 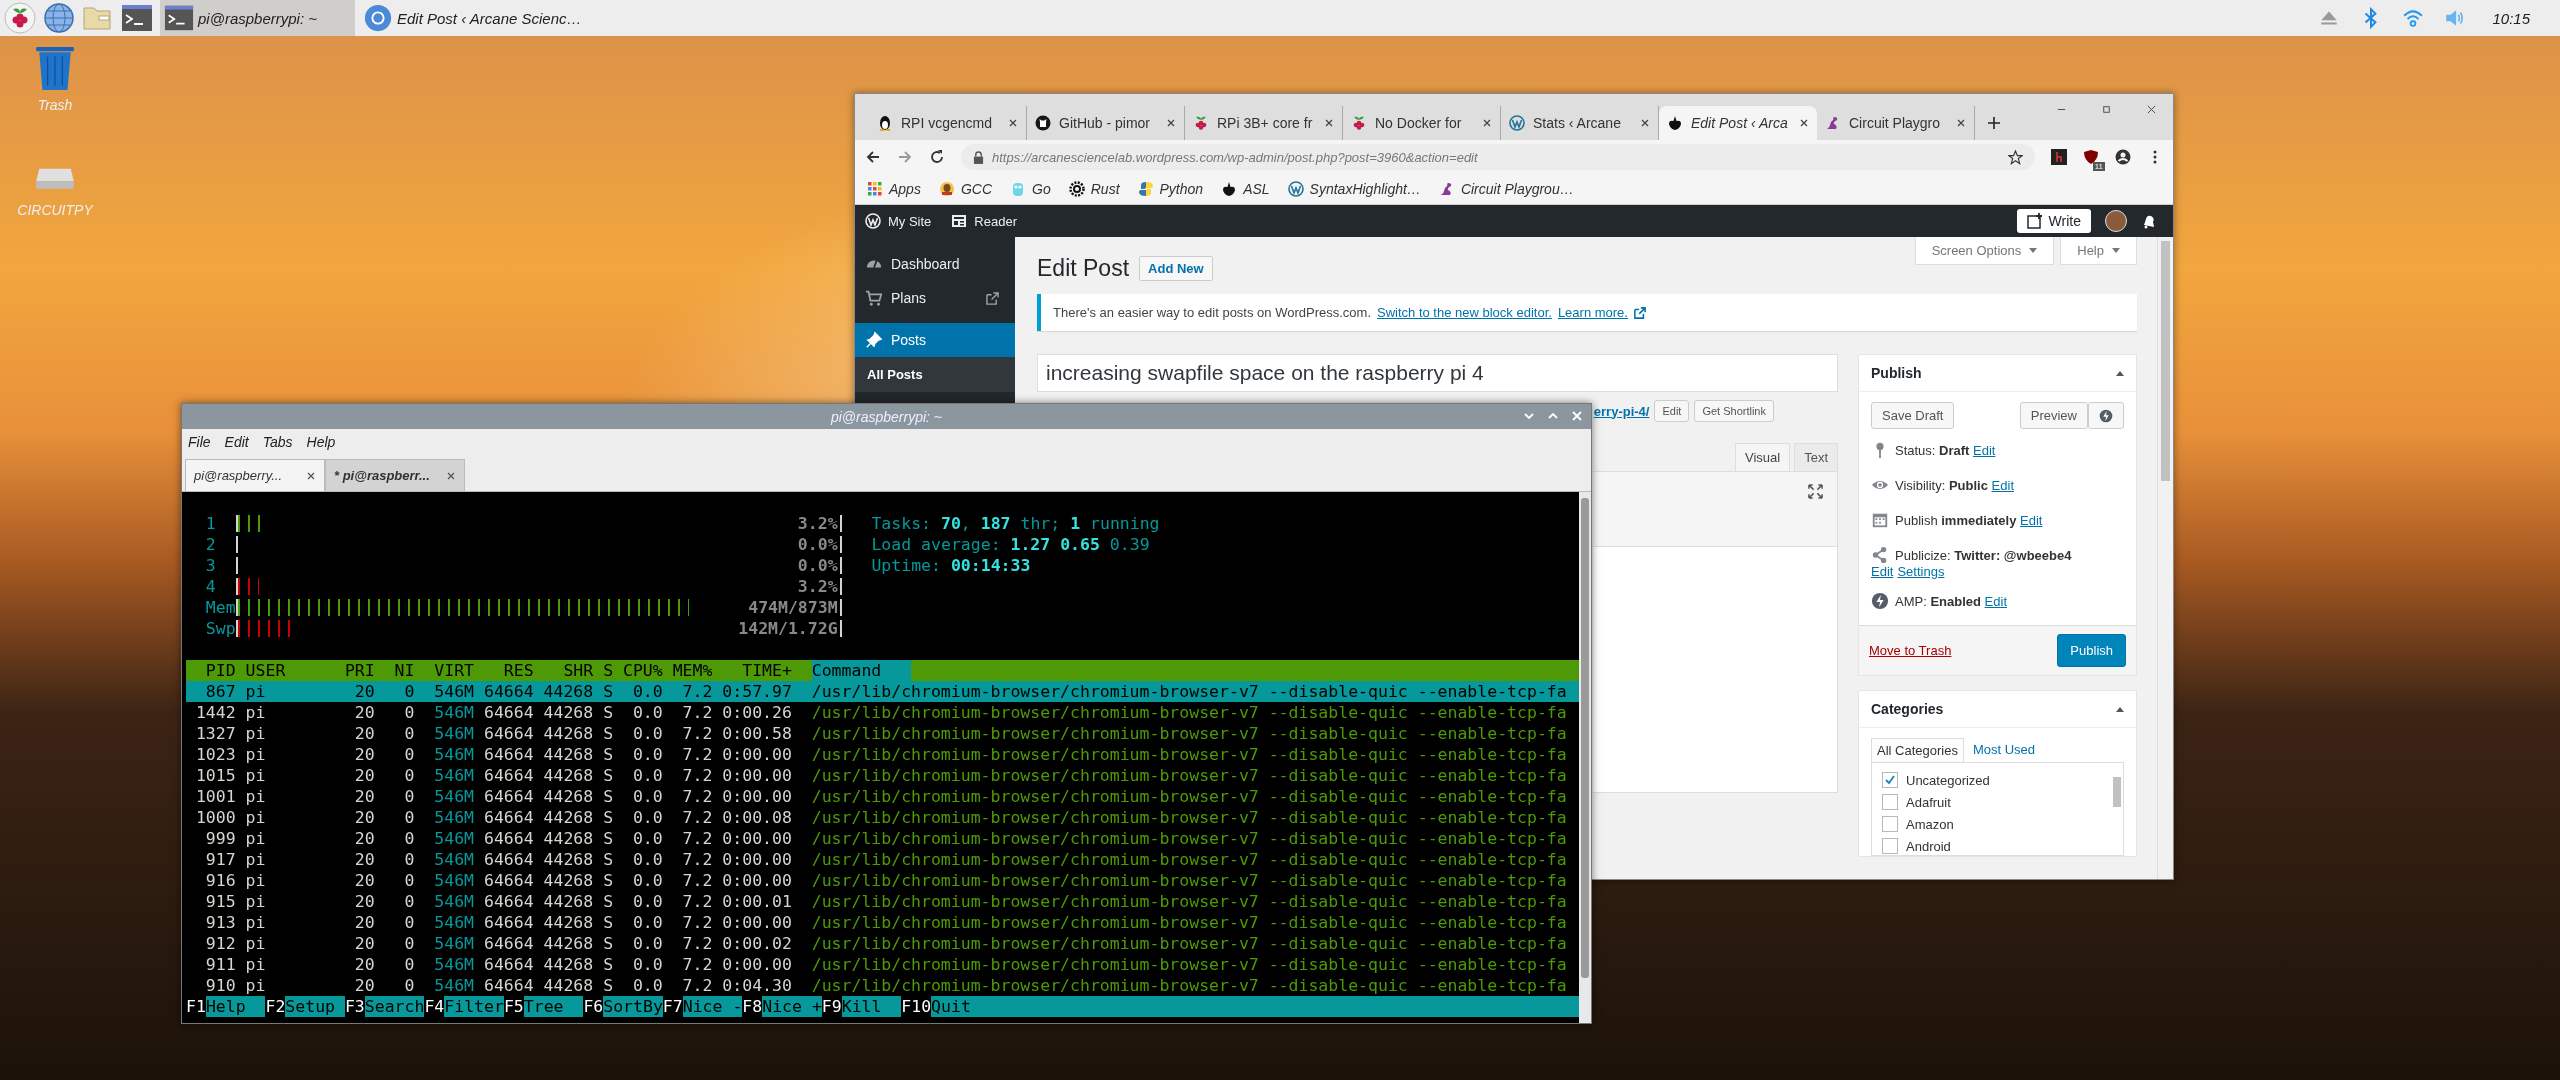 I want to click on wifi-icon, so click(x=2413, y=18).